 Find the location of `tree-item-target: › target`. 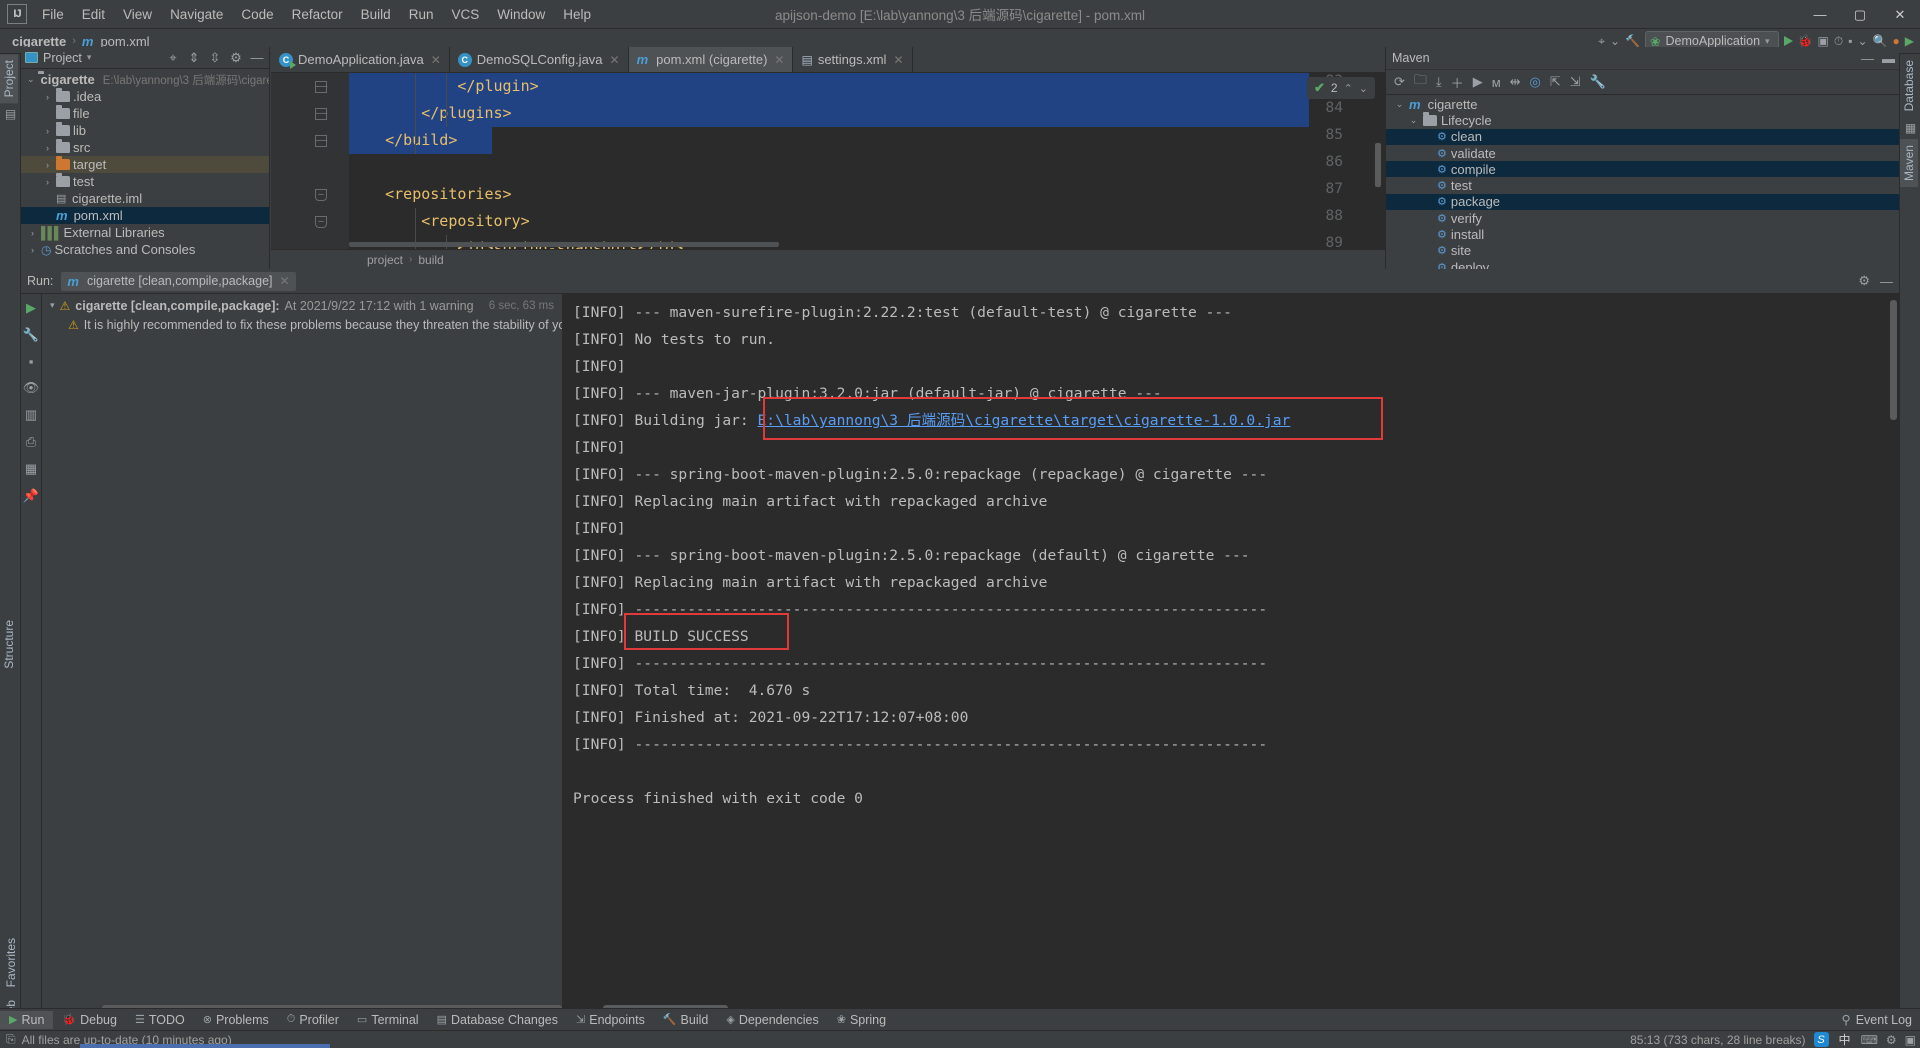

tree-item-target: › target is located at coordinates (145, 164).